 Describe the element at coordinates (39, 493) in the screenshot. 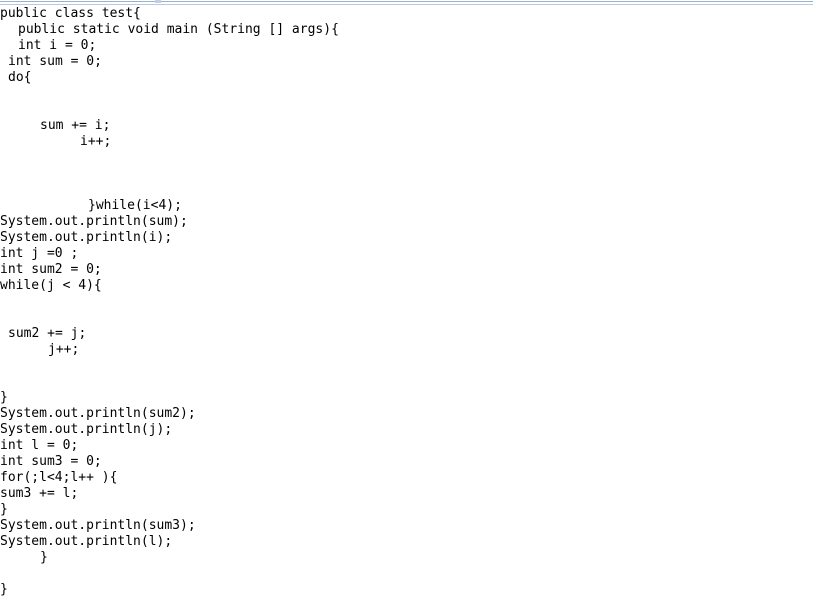

I see `code-line-text: sum3 += l;` at that location.